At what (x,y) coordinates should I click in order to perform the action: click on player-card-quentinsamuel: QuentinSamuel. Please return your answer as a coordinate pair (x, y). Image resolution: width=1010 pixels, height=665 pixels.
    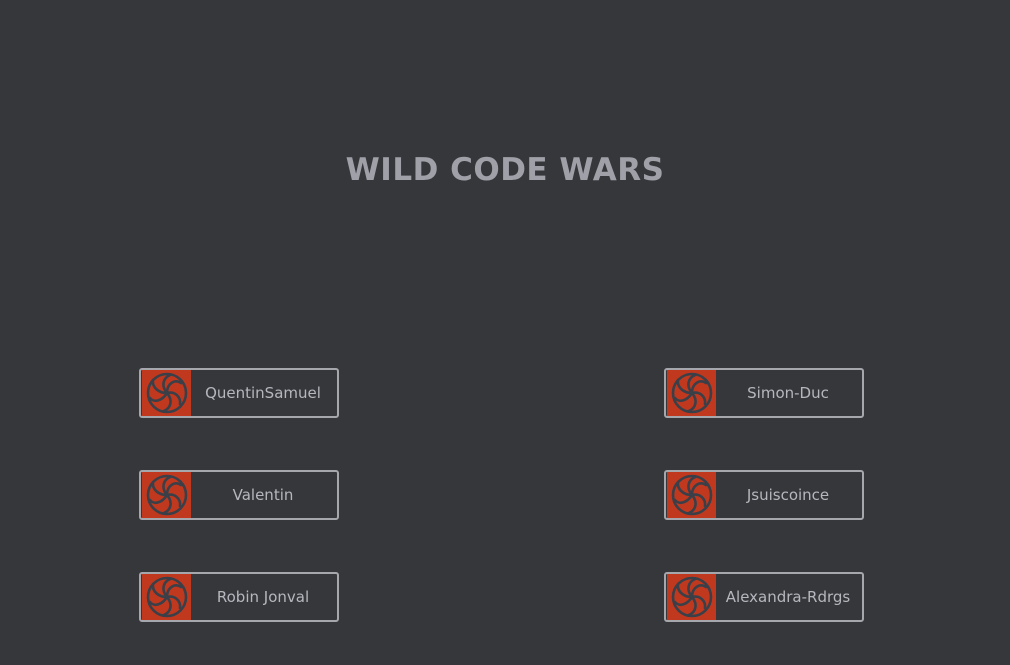
    Looking at the image, I should click on (239, 393).